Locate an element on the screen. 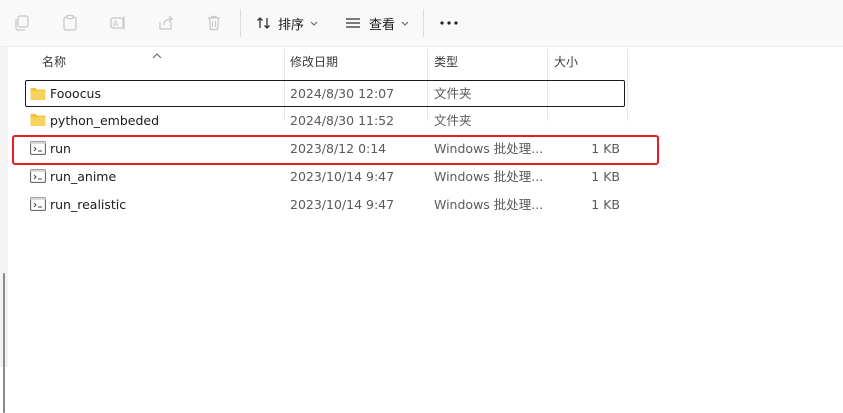  file-name: run_anime is located at coordinates (83, 176).